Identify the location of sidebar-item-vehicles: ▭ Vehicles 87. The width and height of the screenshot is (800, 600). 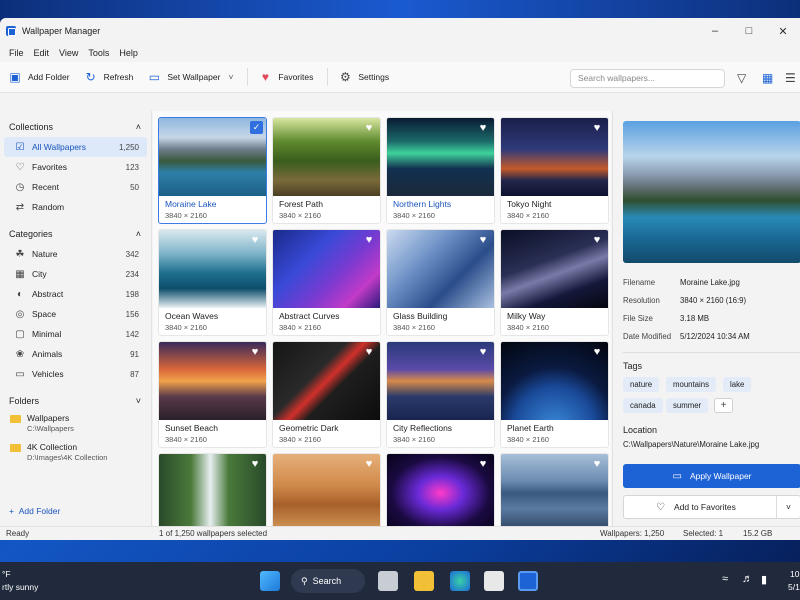
(75, 374).